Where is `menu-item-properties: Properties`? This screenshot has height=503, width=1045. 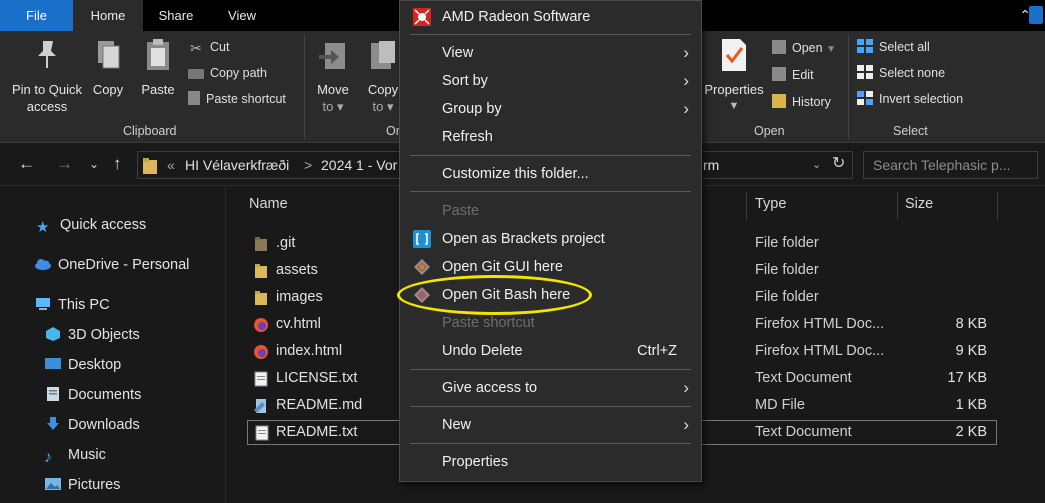 menu-item-properties: Properties is located at coordinates (550, 462).